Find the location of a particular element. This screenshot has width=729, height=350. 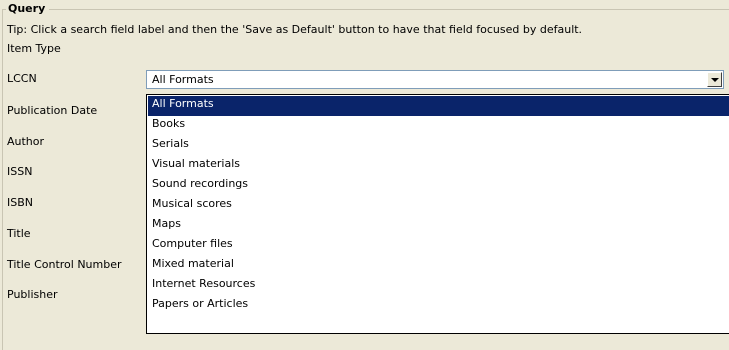

dropdown-option-serials: Serials is located at coordinates (438, 146).